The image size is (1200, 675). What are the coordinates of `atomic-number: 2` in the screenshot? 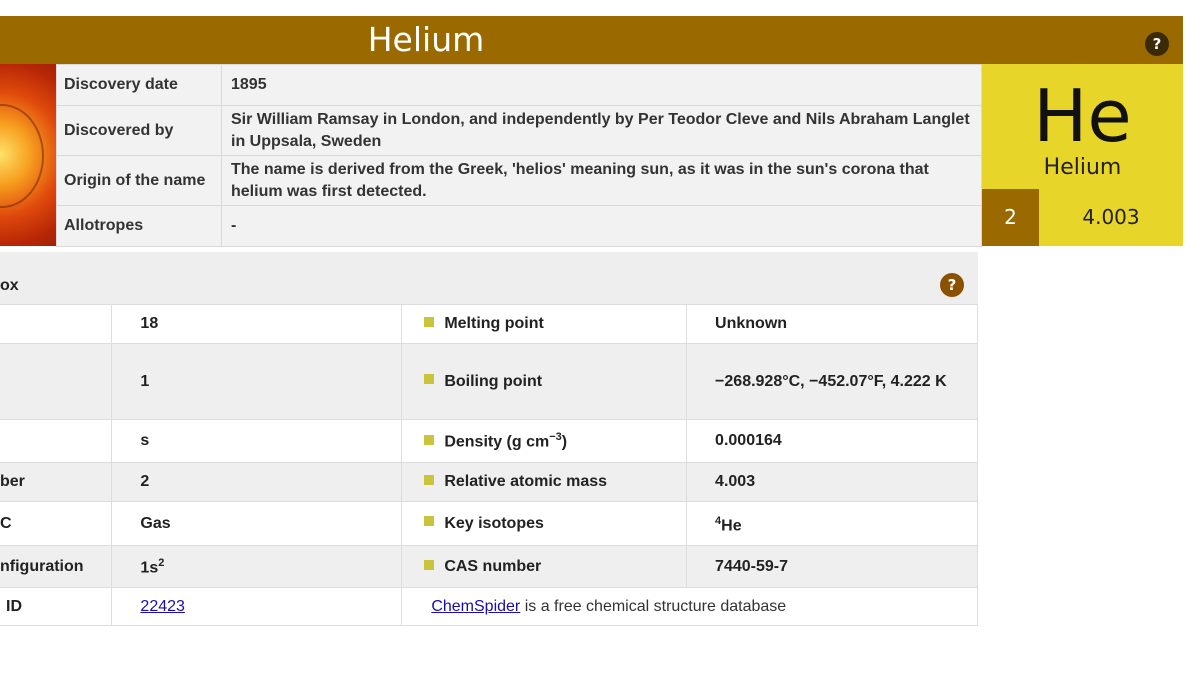 It's located at (1010, 217).